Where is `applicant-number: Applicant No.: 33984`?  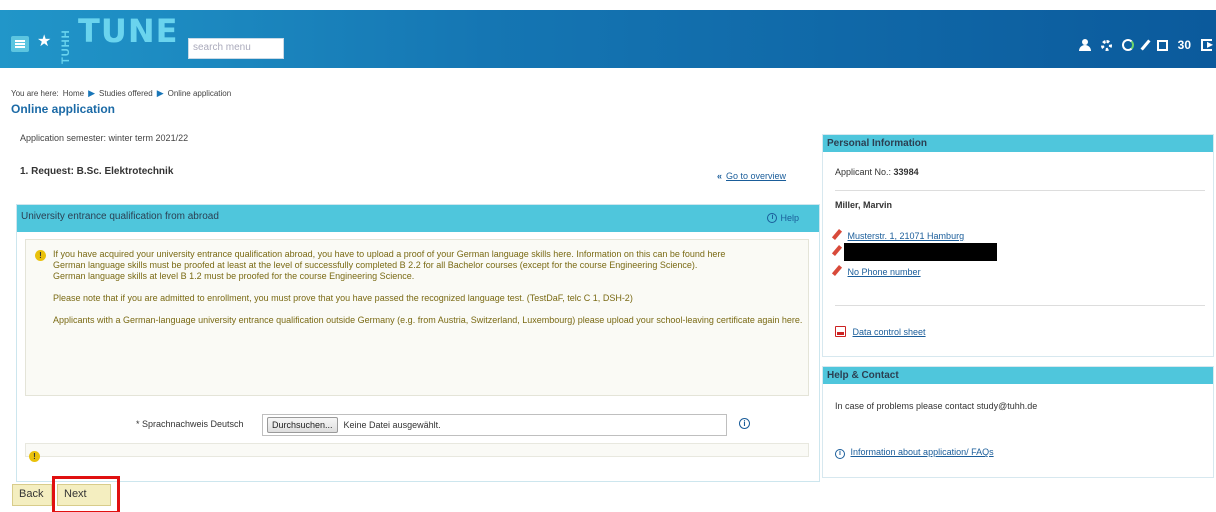 applicant-number: Applicant No.: 33984 is located at coordinates (877, 172).